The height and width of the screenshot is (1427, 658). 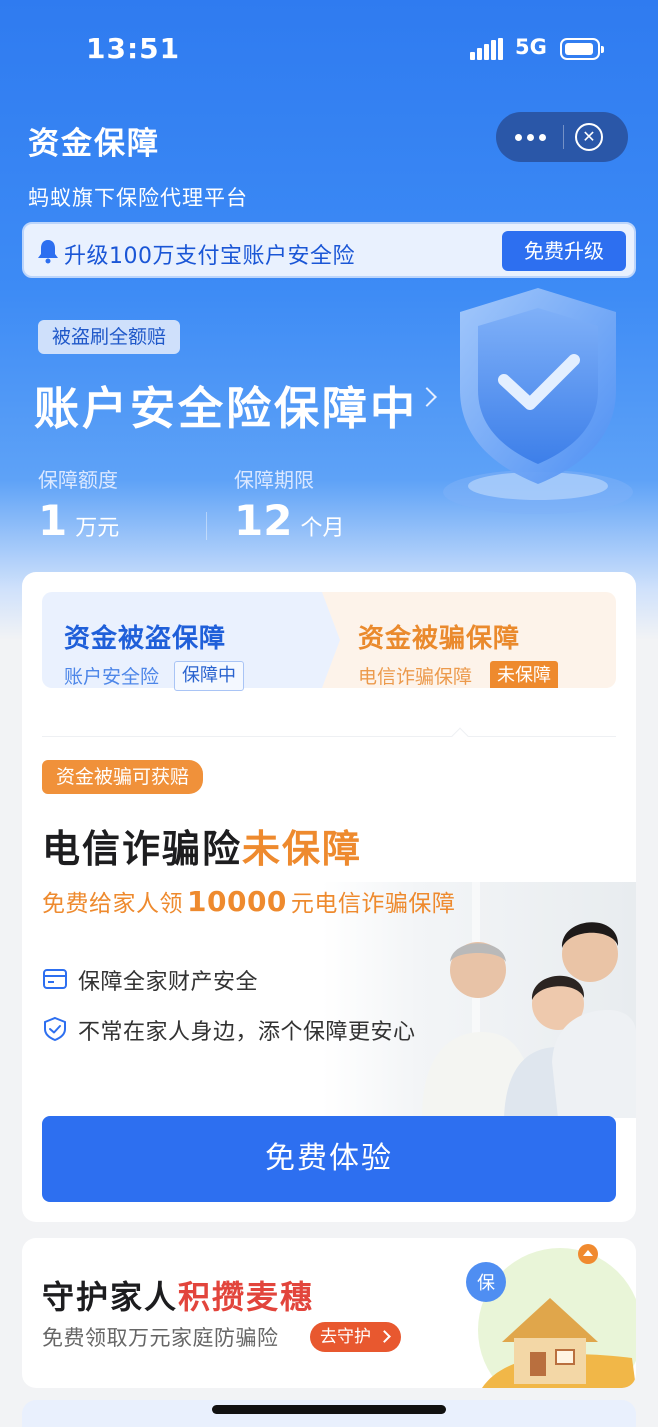 I want to click on mini-program-capsule: ✕, so click(x=562, y=137).